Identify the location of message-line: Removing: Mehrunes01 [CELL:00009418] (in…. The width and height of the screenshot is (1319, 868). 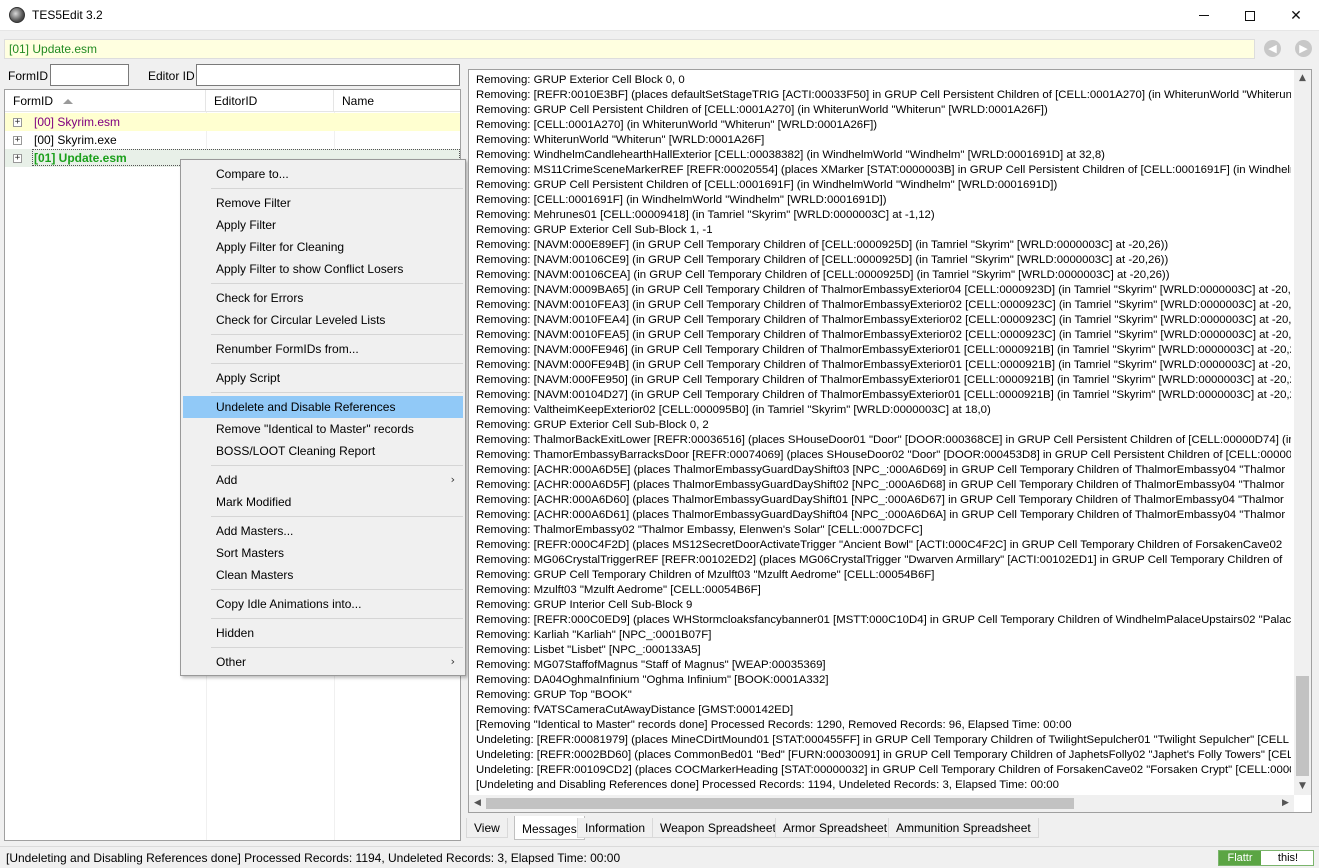
(705, 215).